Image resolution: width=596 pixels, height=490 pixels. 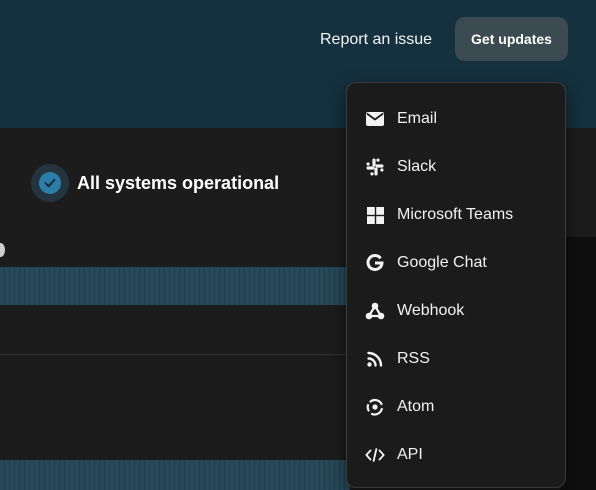 I want to click on mail-icon, so click(x=375, y=119).